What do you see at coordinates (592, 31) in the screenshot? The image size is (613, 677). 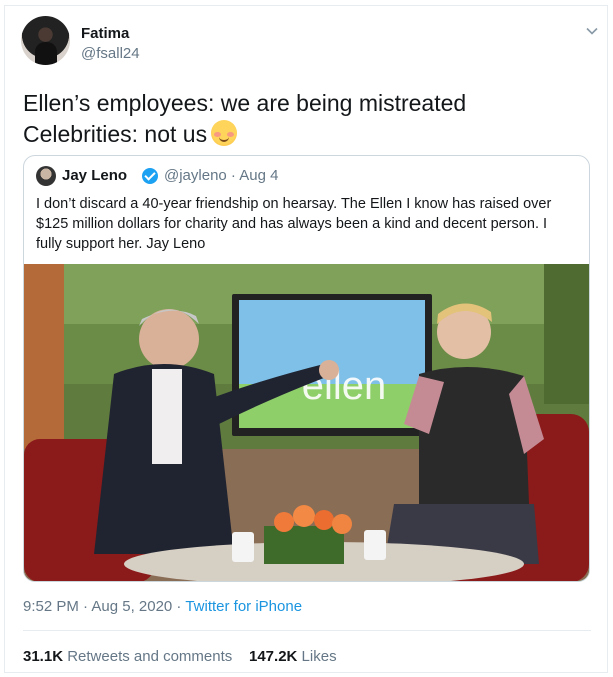 I see `chevron-down-icon` at bounding box center [592, 31].